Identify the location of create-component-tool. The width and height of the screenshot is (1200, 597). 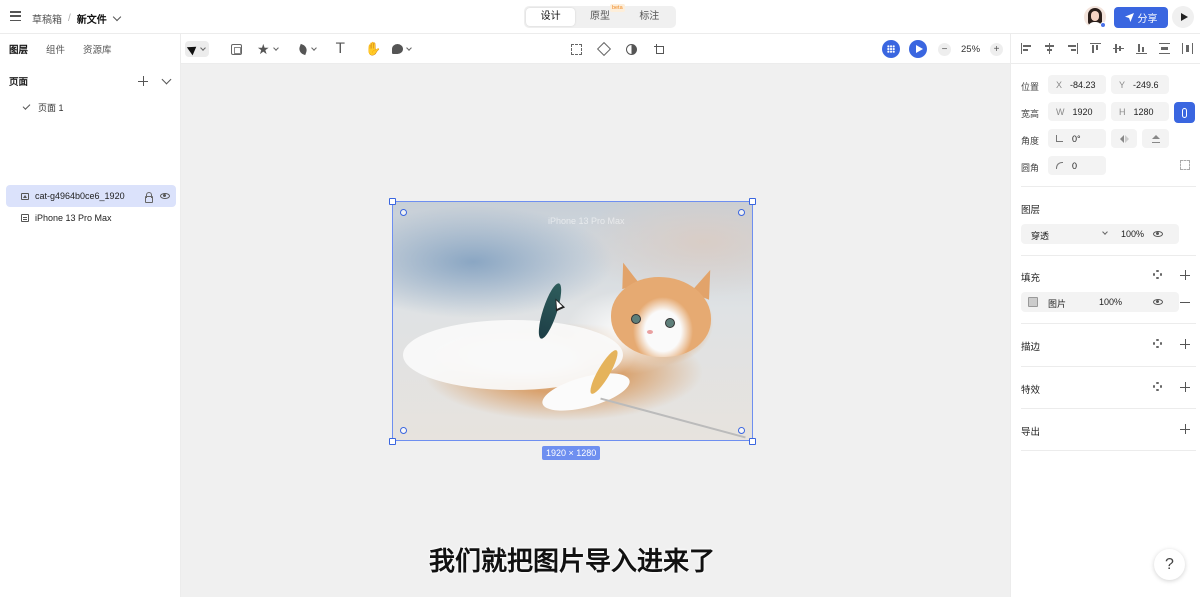
(604, 49).